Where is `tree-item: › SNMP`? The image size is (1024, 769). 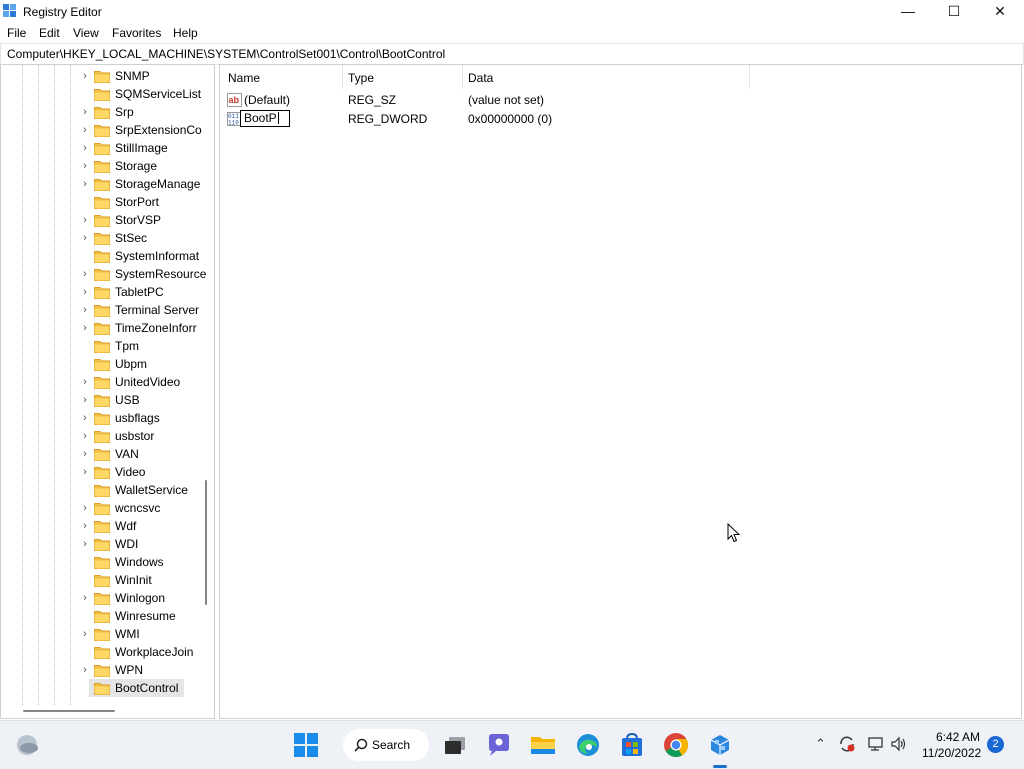 tree-item: › SNMP is located at coordinates (101, 76).